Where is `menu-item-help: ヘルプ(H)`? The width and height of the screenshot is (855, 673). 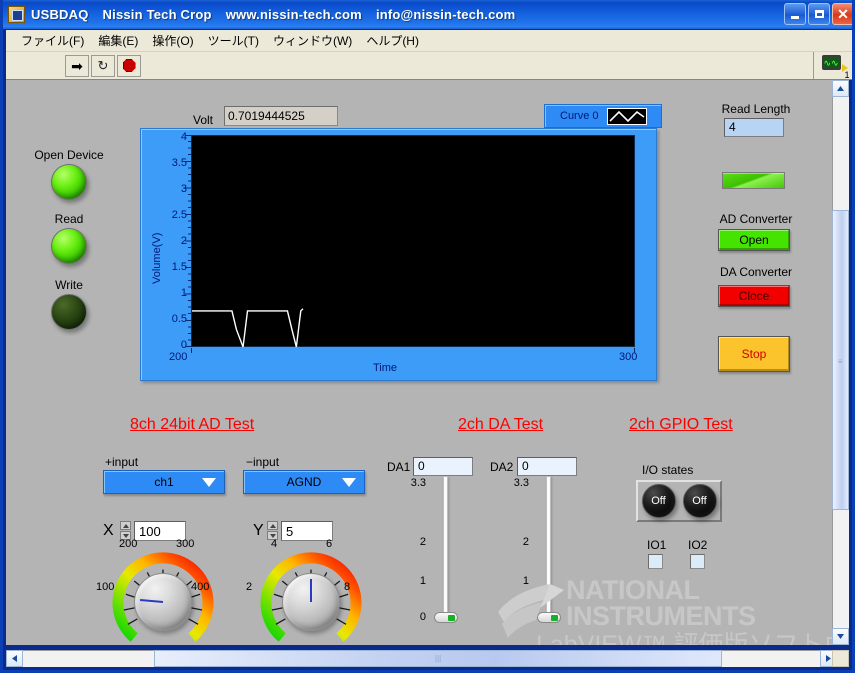
menu-item-help: ヘルプ(H) is located at coordinates (392, 40).